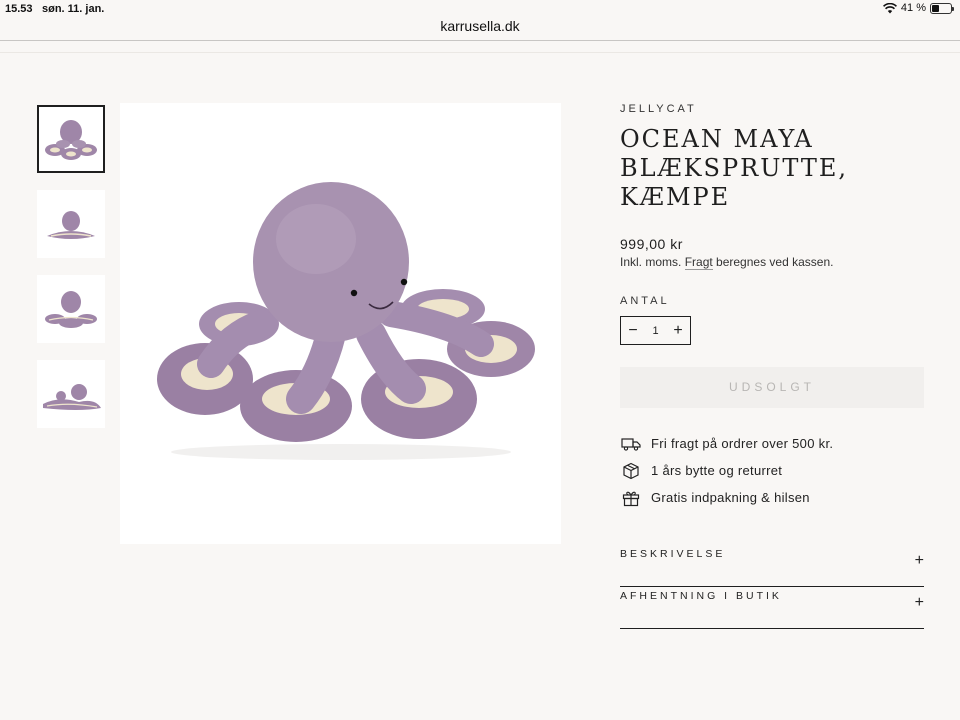 The image size is (960, 720). Describe the element at coordinates (913, 8) in the screenshot. I see `battery-percent: 41 %` at that location.